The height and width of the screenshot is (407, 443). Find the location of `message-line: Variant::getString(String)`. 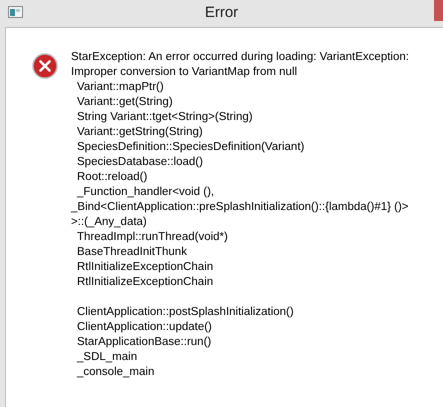

message-line: Variant::getString(String) is located at coordinates (140, 132).